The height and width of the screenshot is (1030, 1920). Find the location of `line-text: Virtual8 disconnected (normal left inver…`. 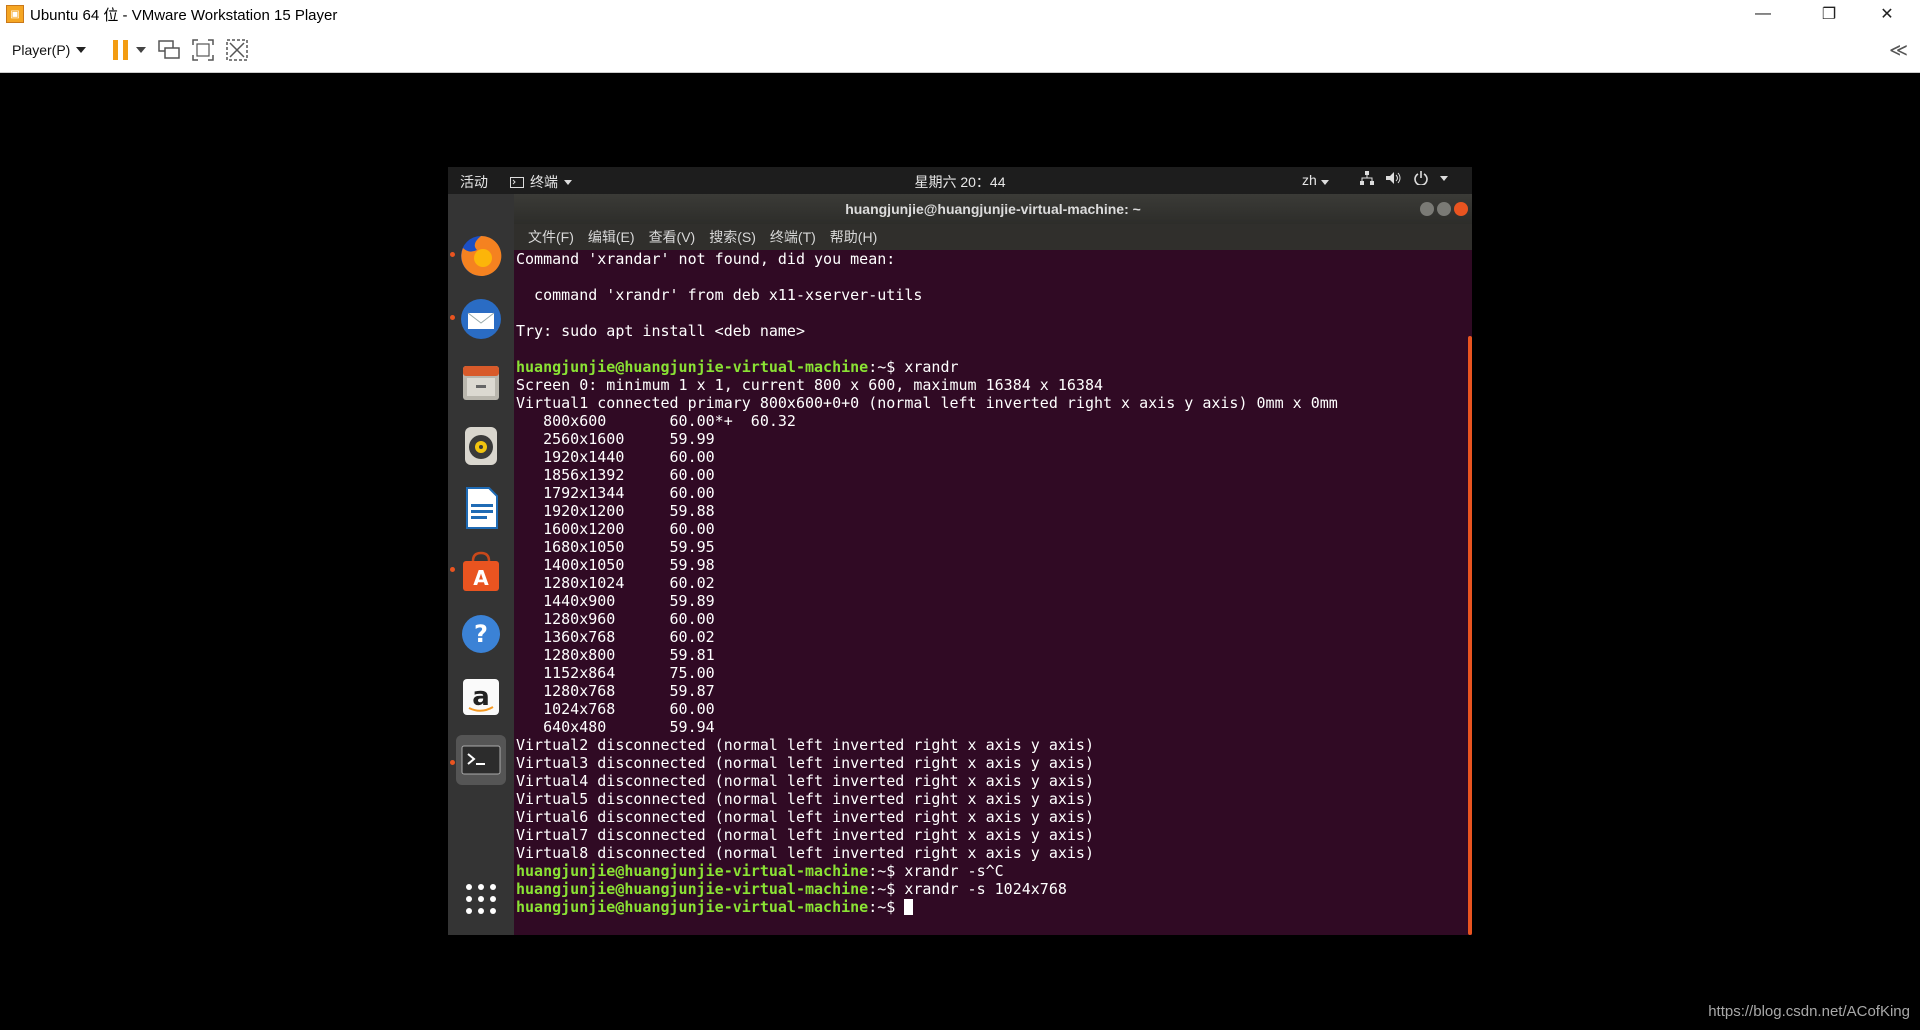

line-text: Virtual8 disconnected (normal left inver… is located at coordinates (805, 853).